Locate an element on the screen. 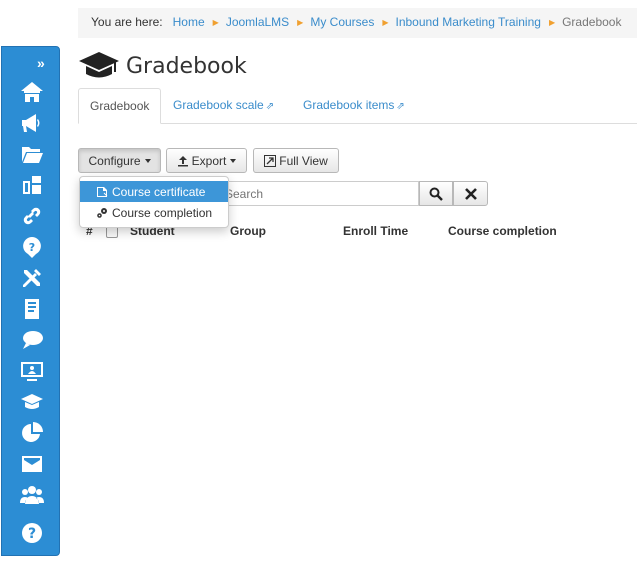 This screenshot has height=562, width=637. announcements-icon is located at coordinates (32, 123).